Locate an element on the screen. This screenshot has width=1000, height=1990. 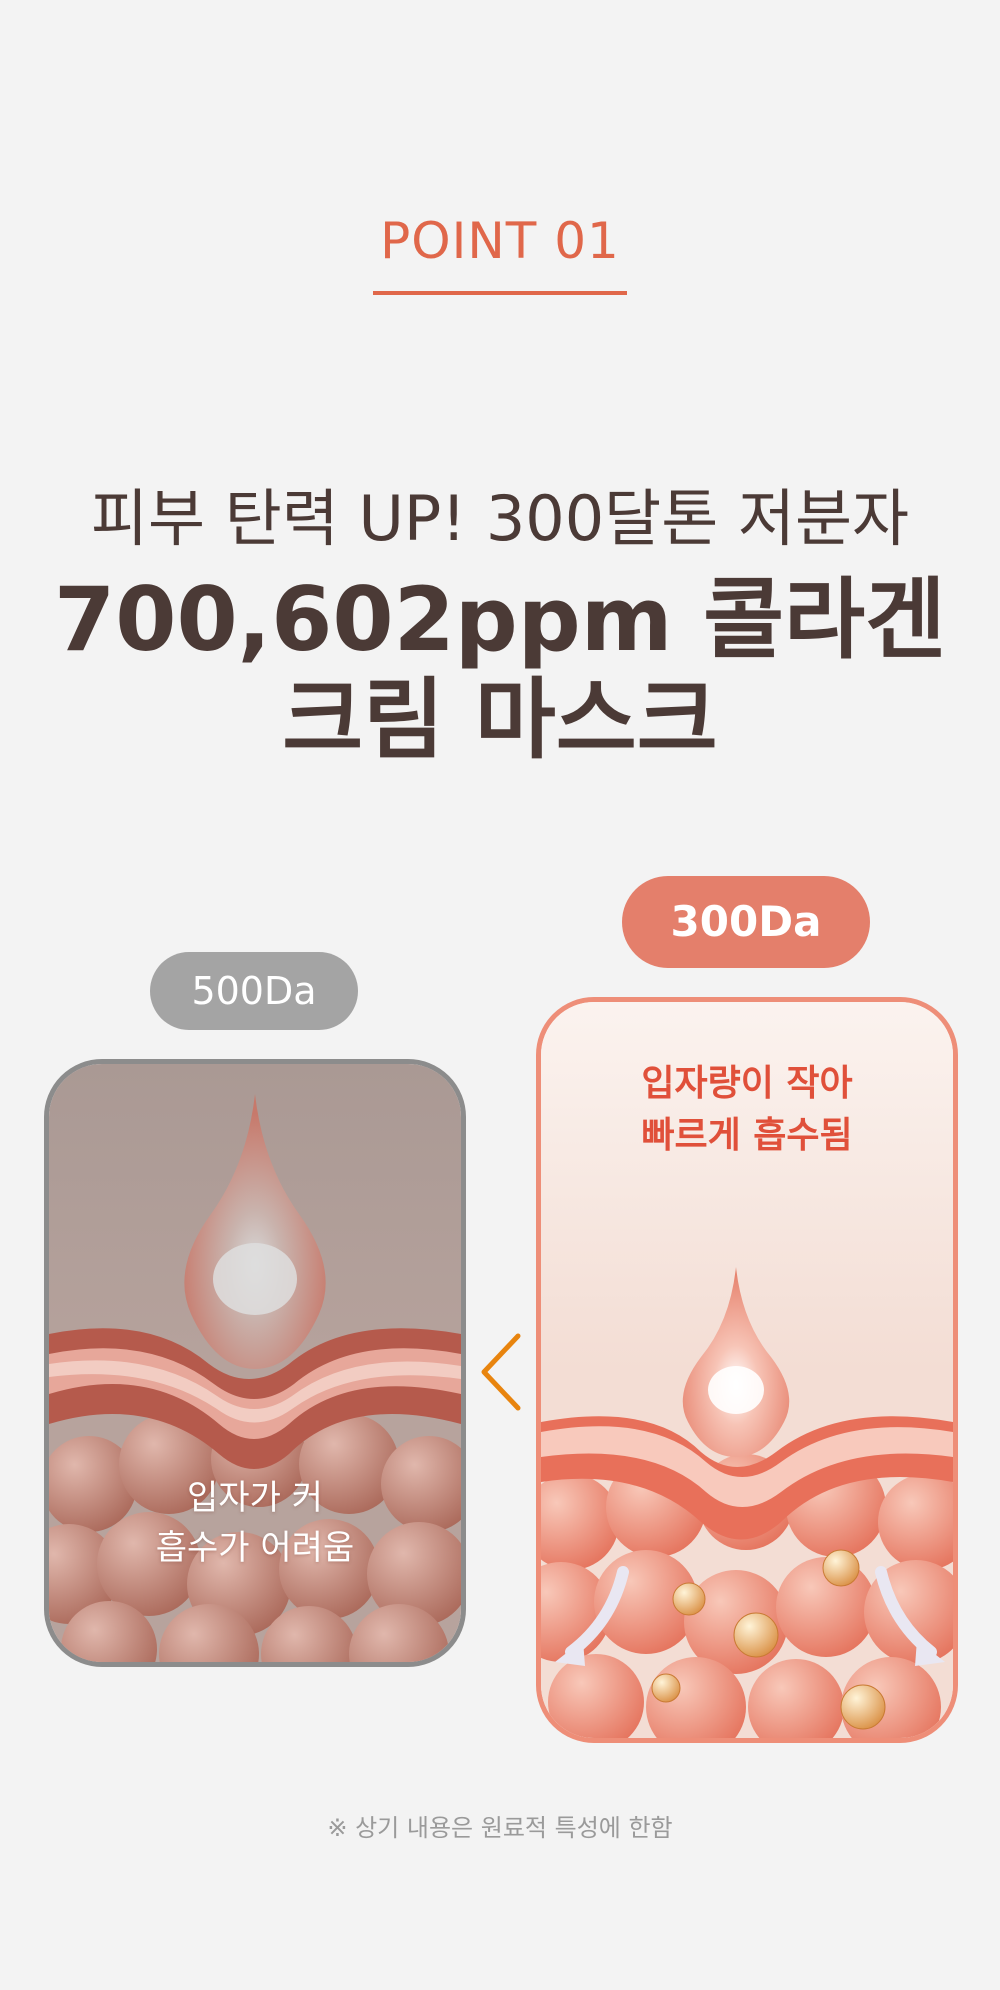
caption-500da-line-1: 입자가 커 is located at coordinates (255, 1498).